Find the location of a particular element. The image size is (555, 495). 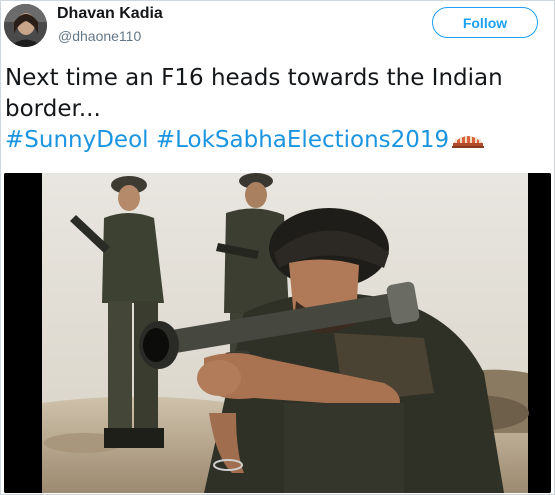

avatar is located at coordinates (25, 25).